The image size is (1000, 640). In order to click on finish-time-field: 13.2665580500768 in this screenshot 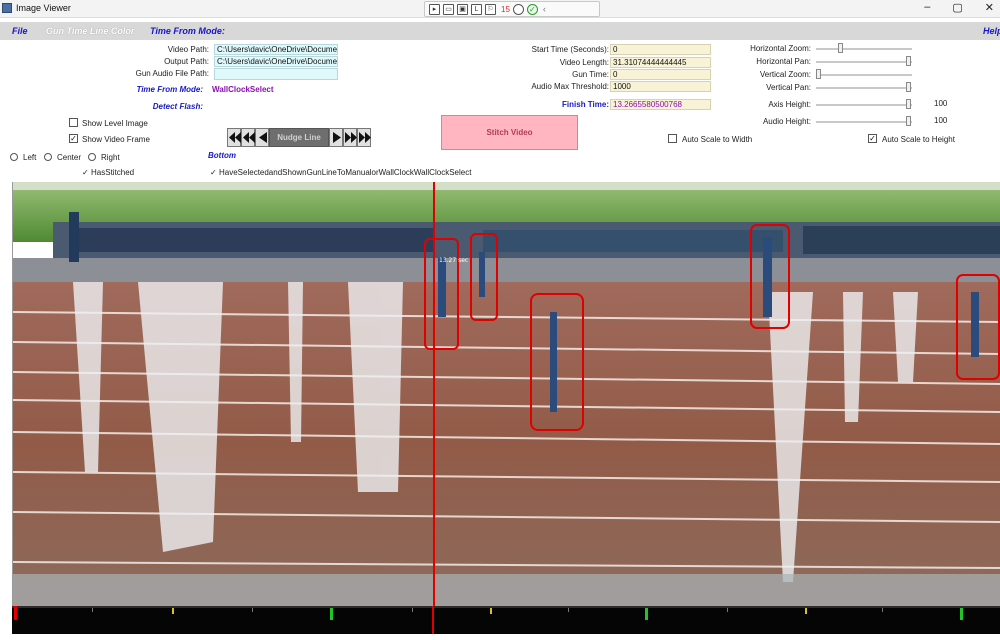, I will do `click(660, 104)`.